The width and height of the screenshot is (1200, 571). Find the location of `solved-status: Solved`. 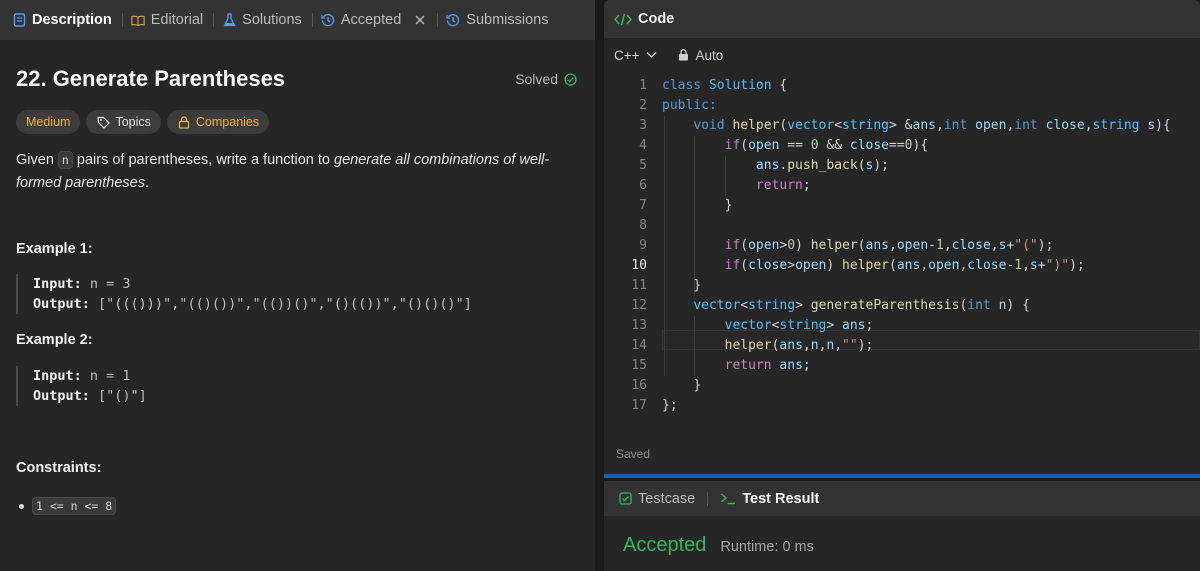

solved-status: Solved is located at coordinates (546, 79).